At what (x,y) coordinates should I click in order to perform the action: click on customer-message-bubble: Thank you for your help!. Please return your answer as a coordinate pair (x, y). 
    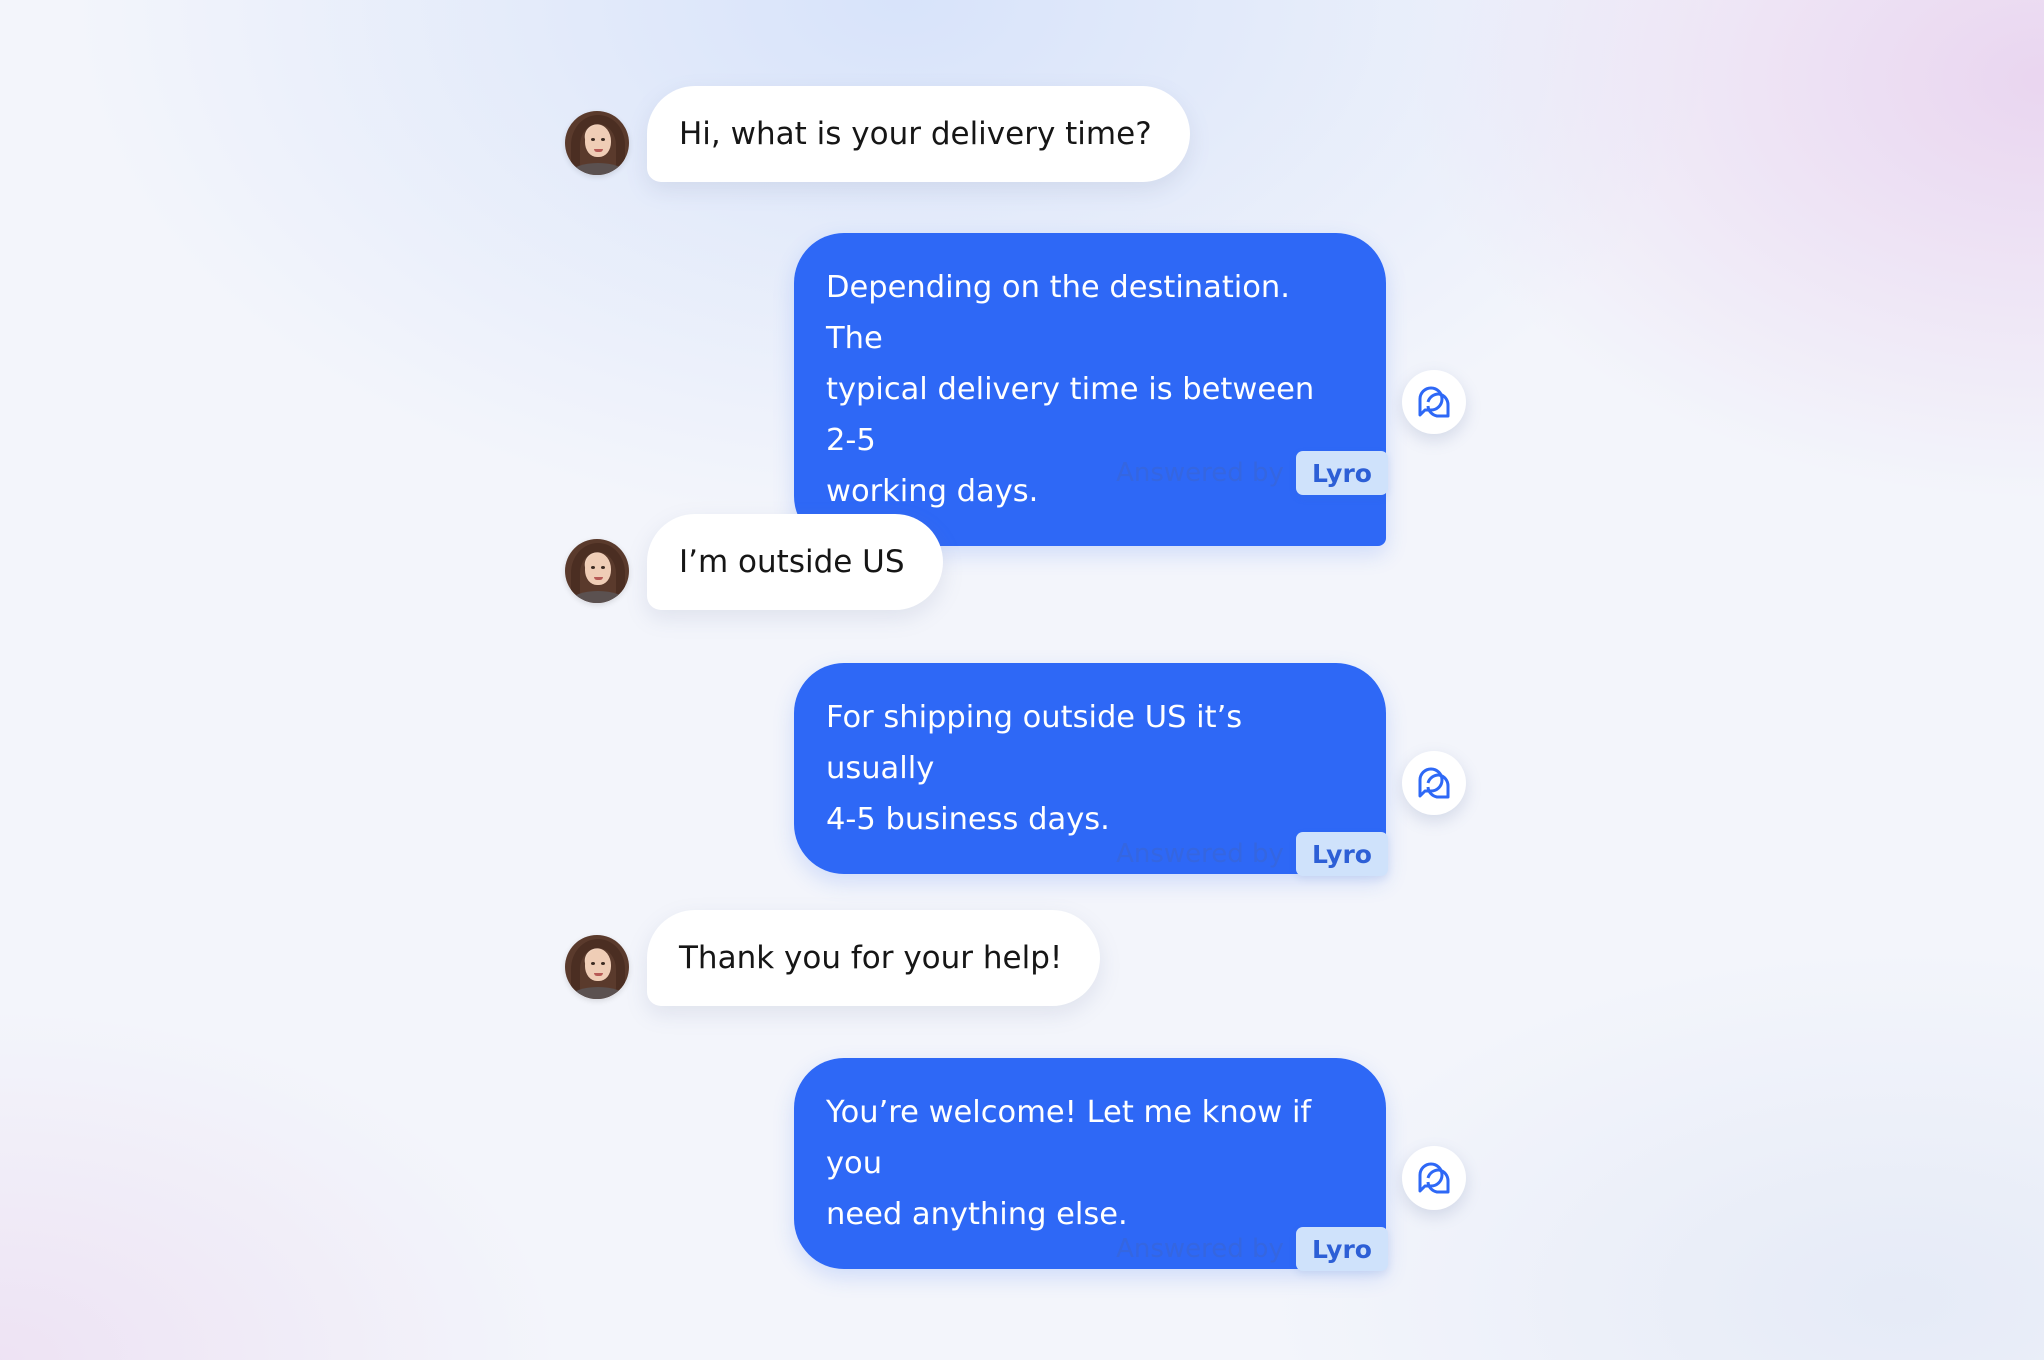
    Looking at the image, I should click on (874, 958).